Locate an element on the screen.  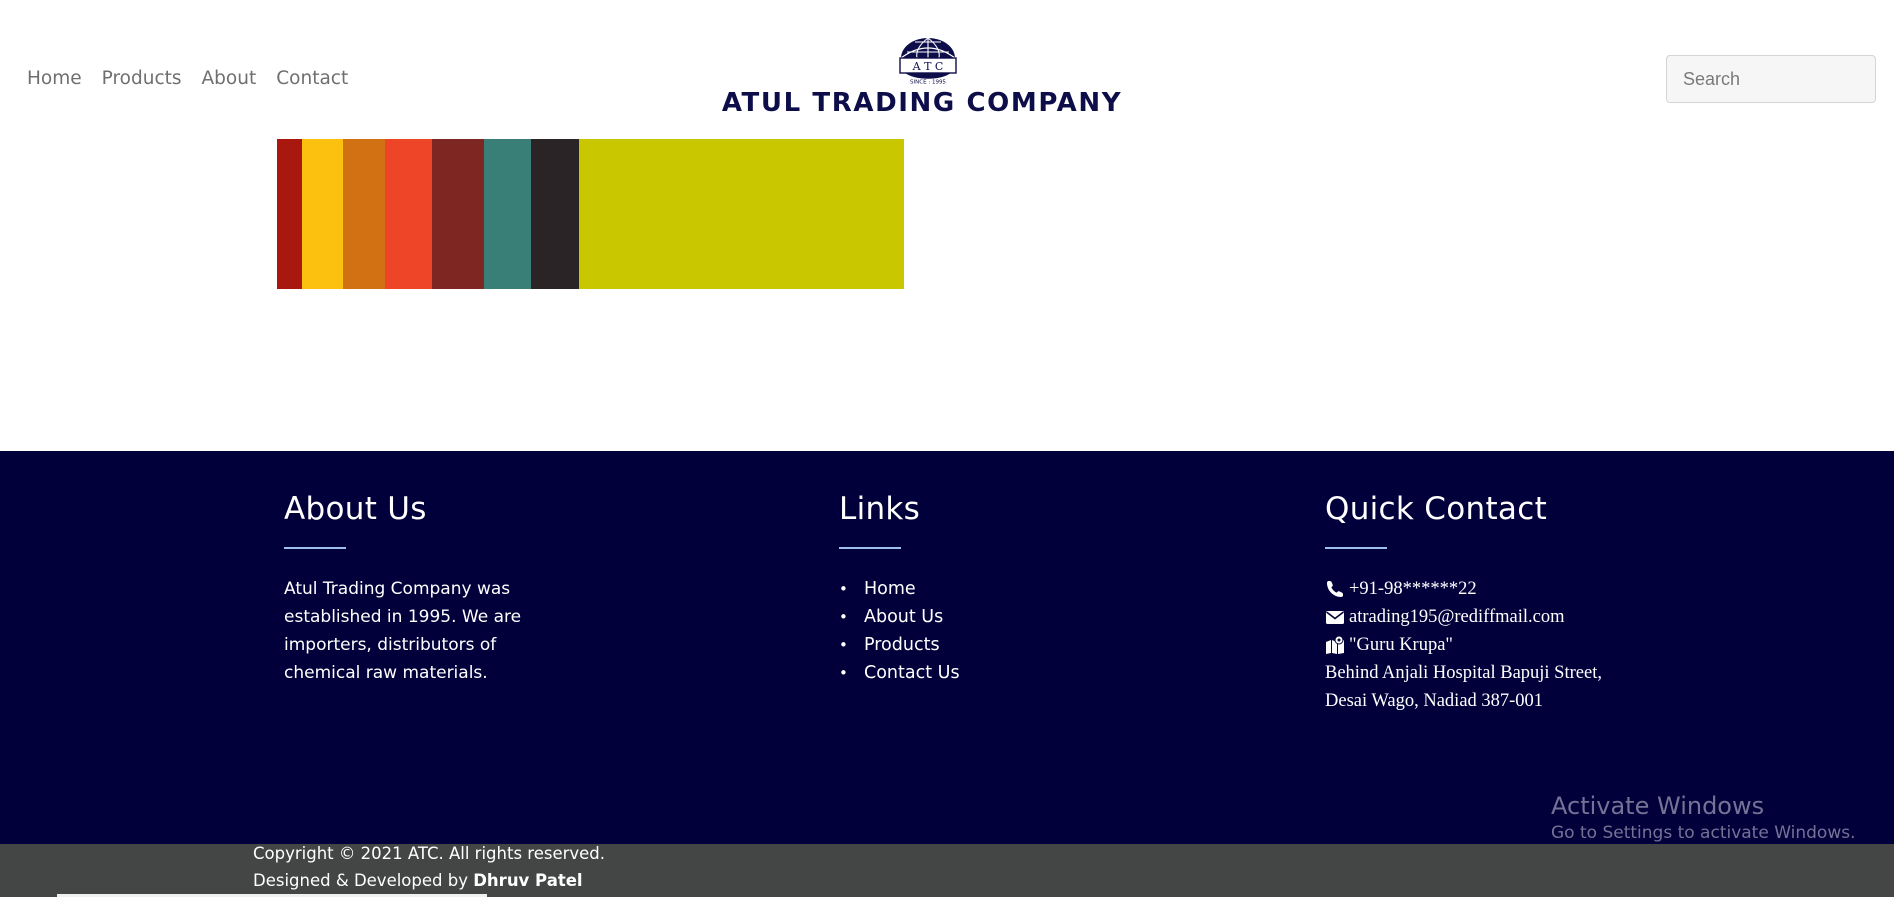
footer-links-column: Links Home About Us Products Contact Us is located at coordinates (899, 589).